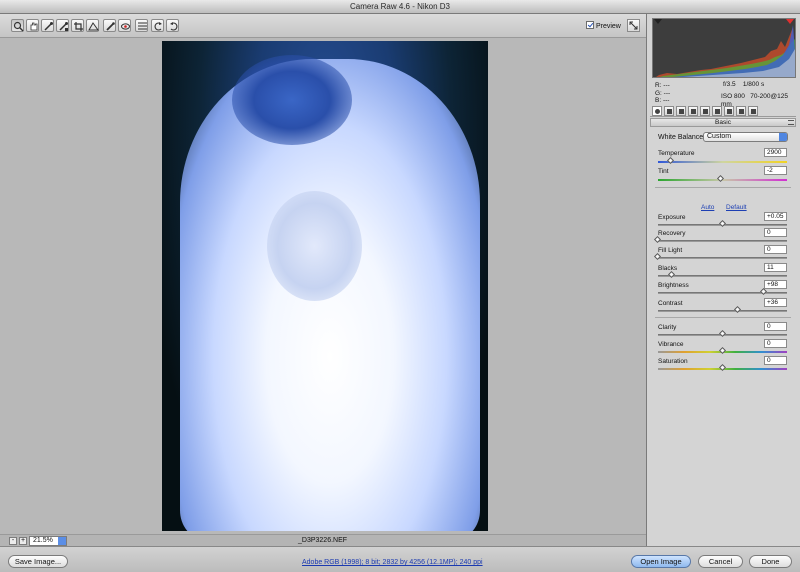  I want to click on preview-toggle: Preview, so click(603, 26).